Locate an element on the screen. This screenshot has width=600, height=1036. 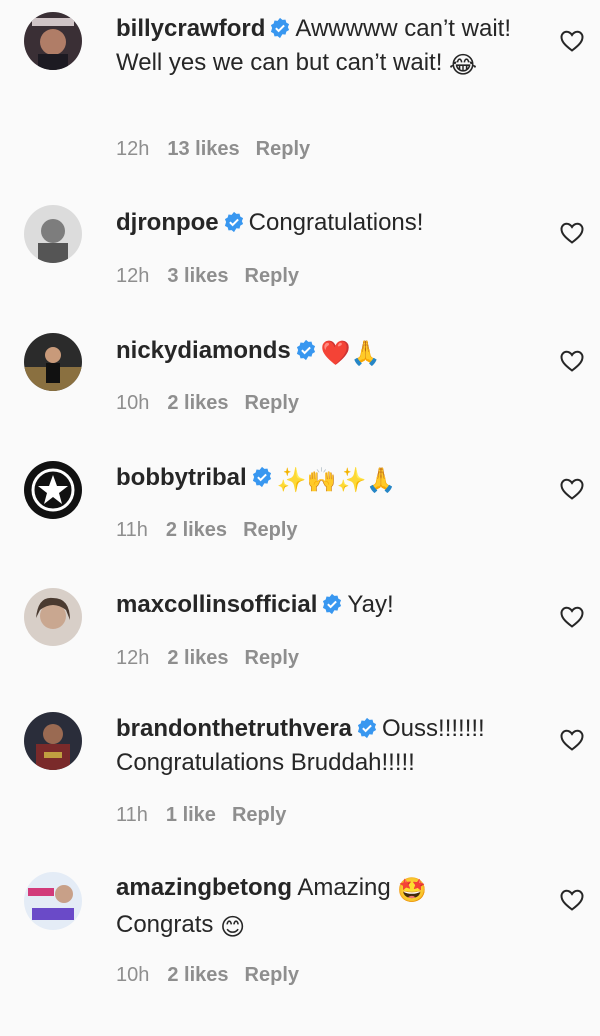
username: billycrawford is located at coordinates (190, 28).